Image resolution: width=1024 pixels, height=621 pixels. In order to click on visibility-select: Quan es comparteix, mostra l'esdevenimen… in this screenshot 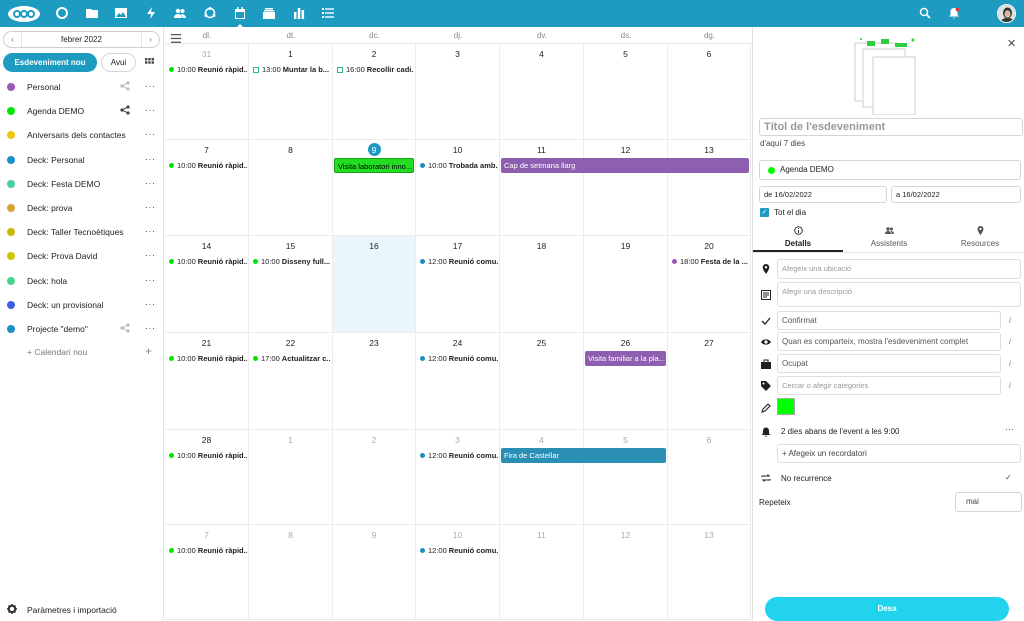, I will do `click(889, 341)`.